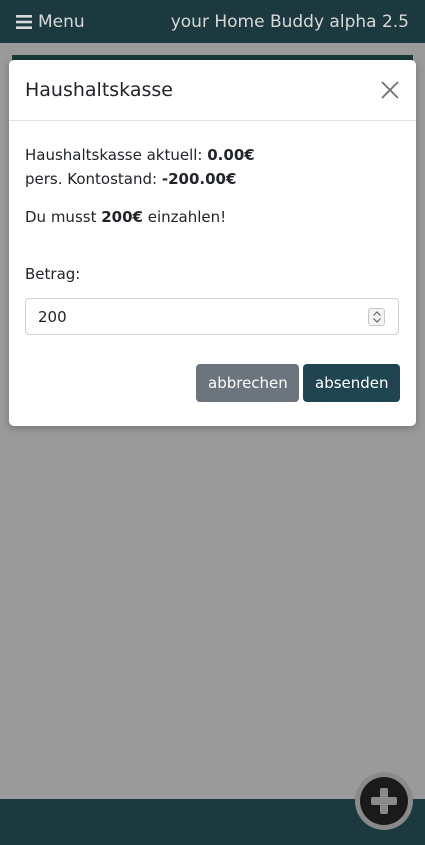  I want to click on hamburger-icon, so click(24, 21).